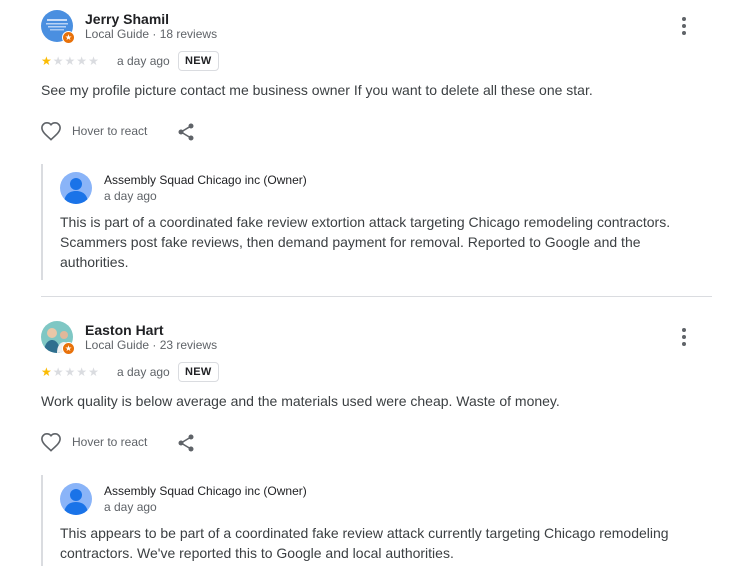  I want to click on reviewer-name: Easton Hart, so click(124, 330).